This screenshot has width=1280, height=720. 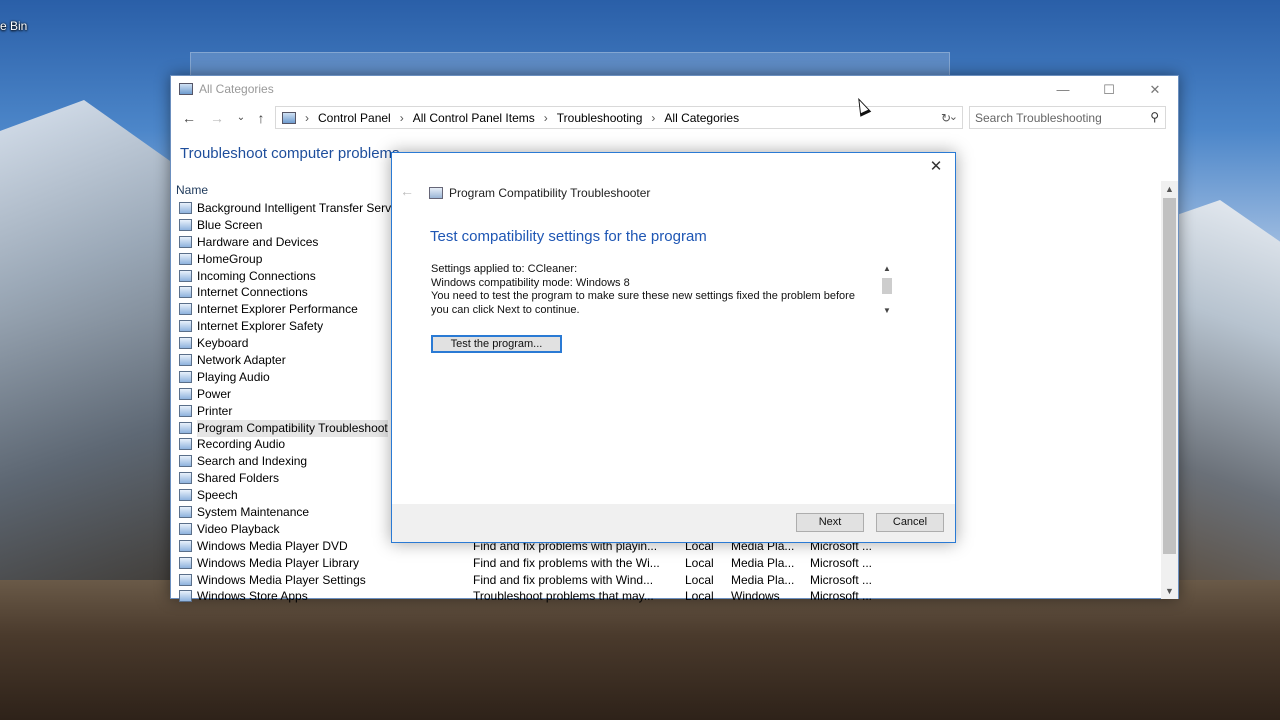 What do you see at coordinates (1055, 117) in the screenshot?
I see `search-input` at bounding box center [1055, 117].